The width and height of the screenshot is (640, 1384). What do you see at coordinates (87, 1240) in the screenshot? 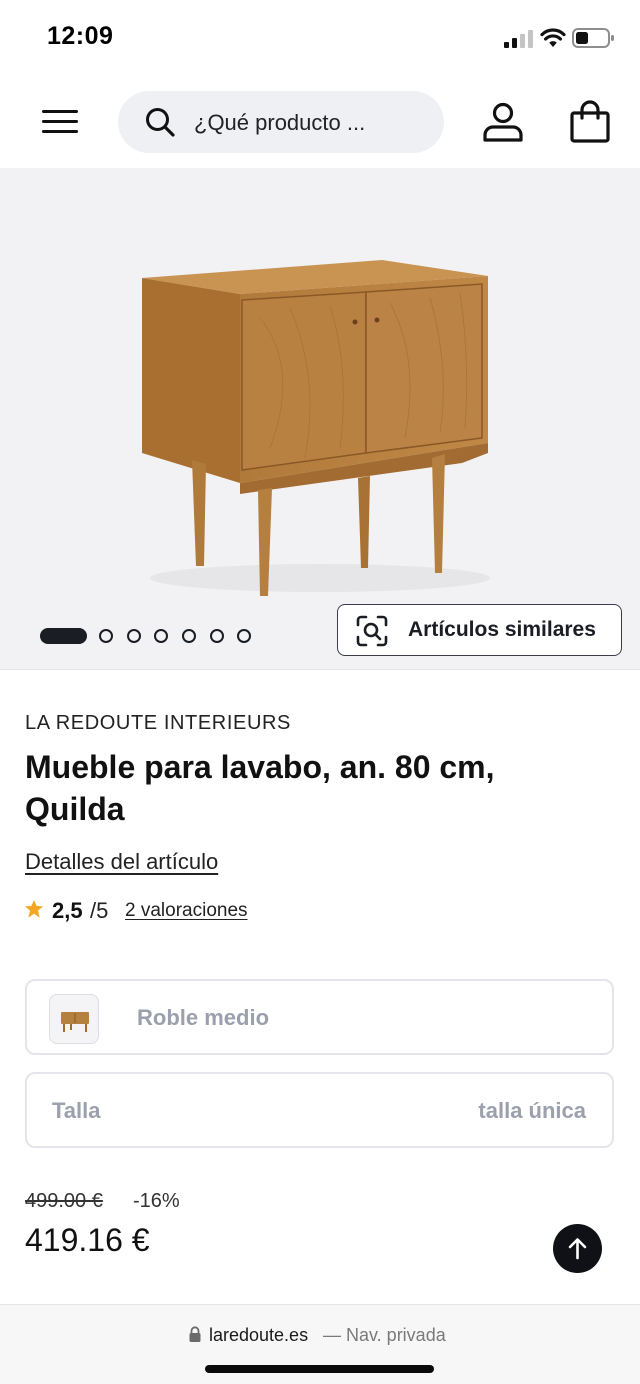
I see `current-price: 419.16 €` at bounding box center [87, 1240].